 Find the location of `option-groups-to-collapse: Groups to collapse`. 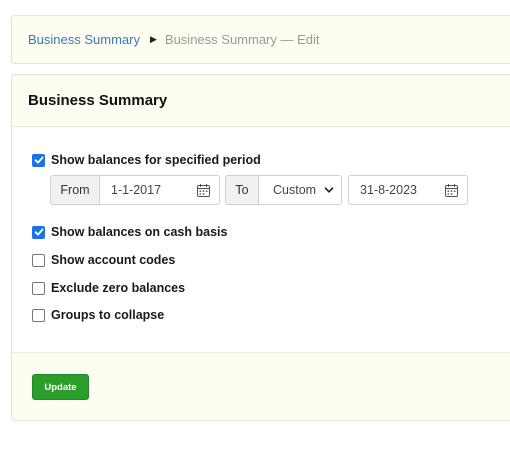

option-groups-to-collapse: Groups to collapse is located at coordinates (98, 315).